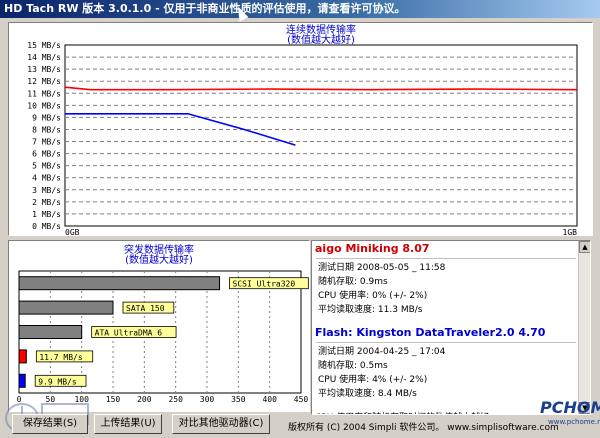  I want to click on device-2-cpu-row: CPU 使用率: 4% (+/- 2%), so click(451, 380).